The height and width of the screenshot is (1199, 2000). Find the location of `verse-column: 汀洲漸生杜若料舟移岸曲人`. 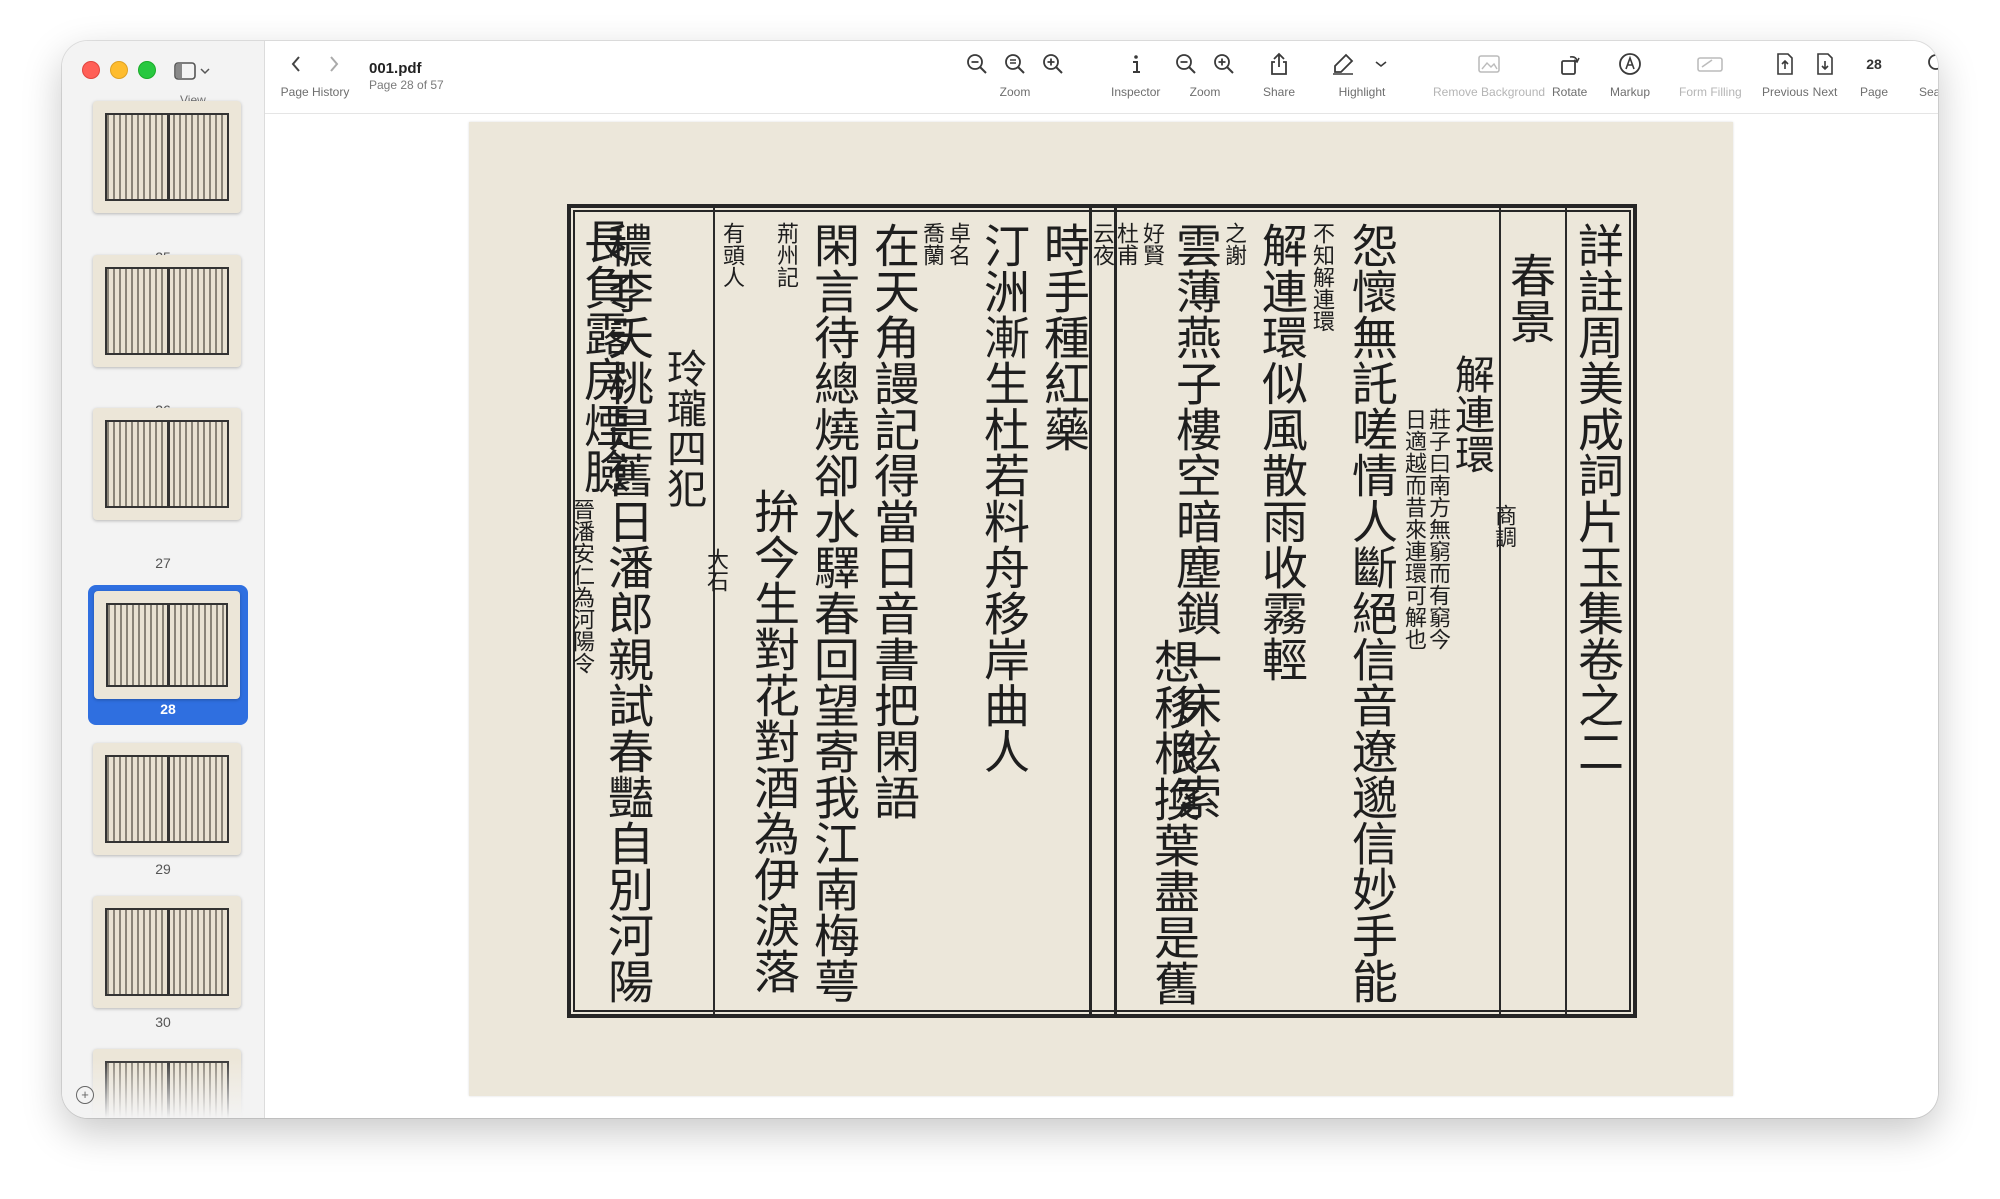

verse-column: 汀洲漸生杜若料舟移岸曲人 is located at coordinates (1004, 498).